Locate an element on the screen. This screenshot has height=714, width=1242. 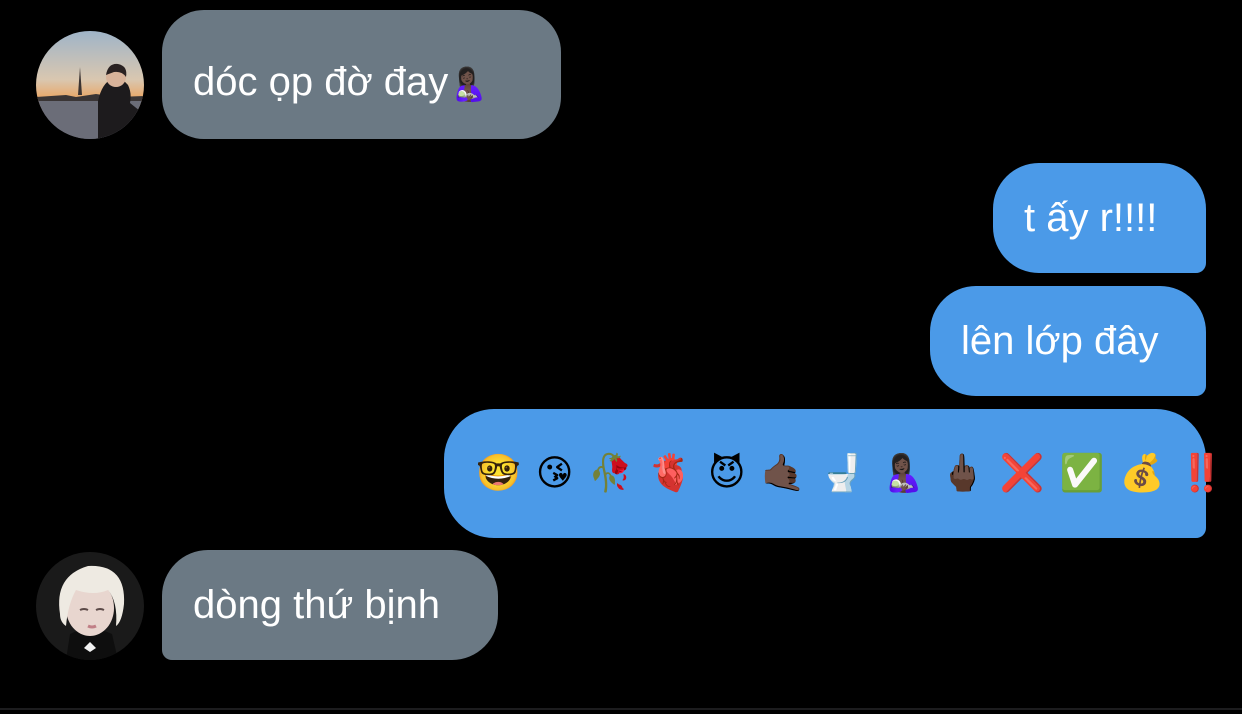
message-text: t ấy r!!!! is located at coordinates (1091, 218).